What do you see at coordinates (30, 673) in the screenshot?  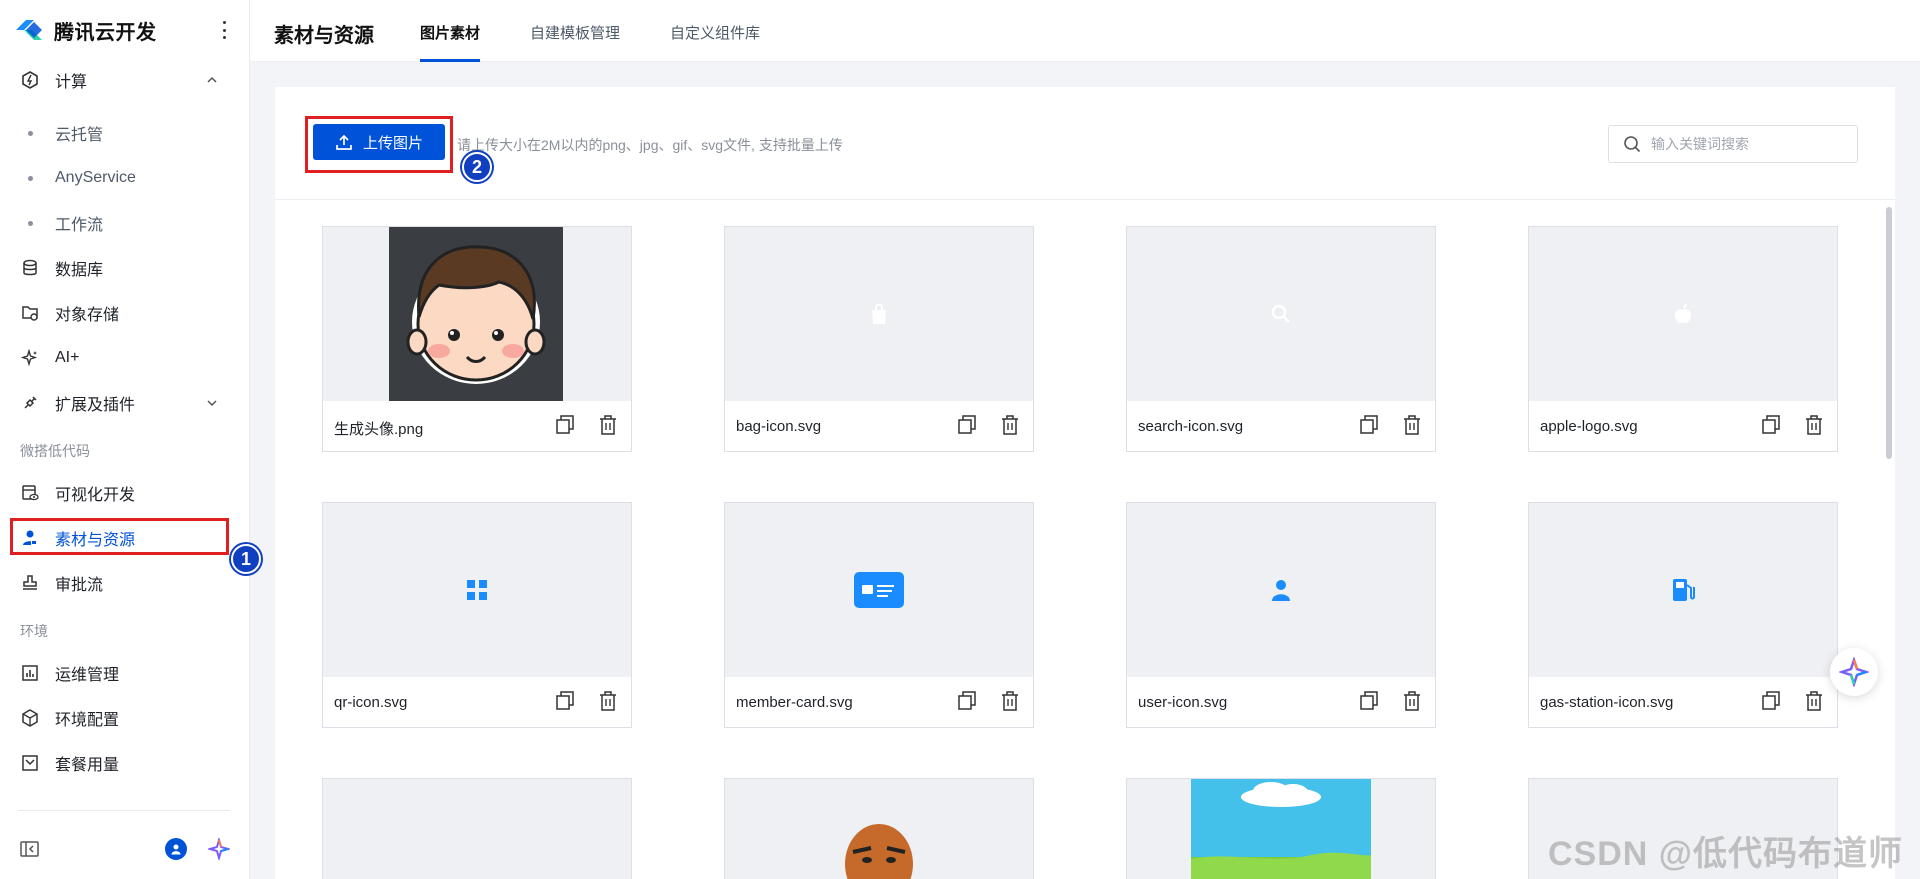 I see `ops-icon` at bounding box center [30, 673].